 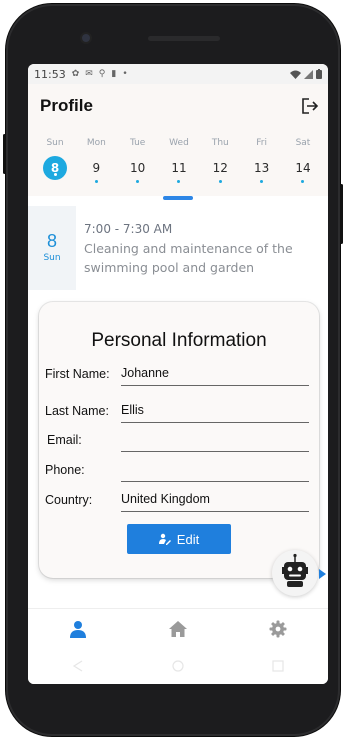 I want to click on event-date: 8 Sun, so click(x=52, y=248).